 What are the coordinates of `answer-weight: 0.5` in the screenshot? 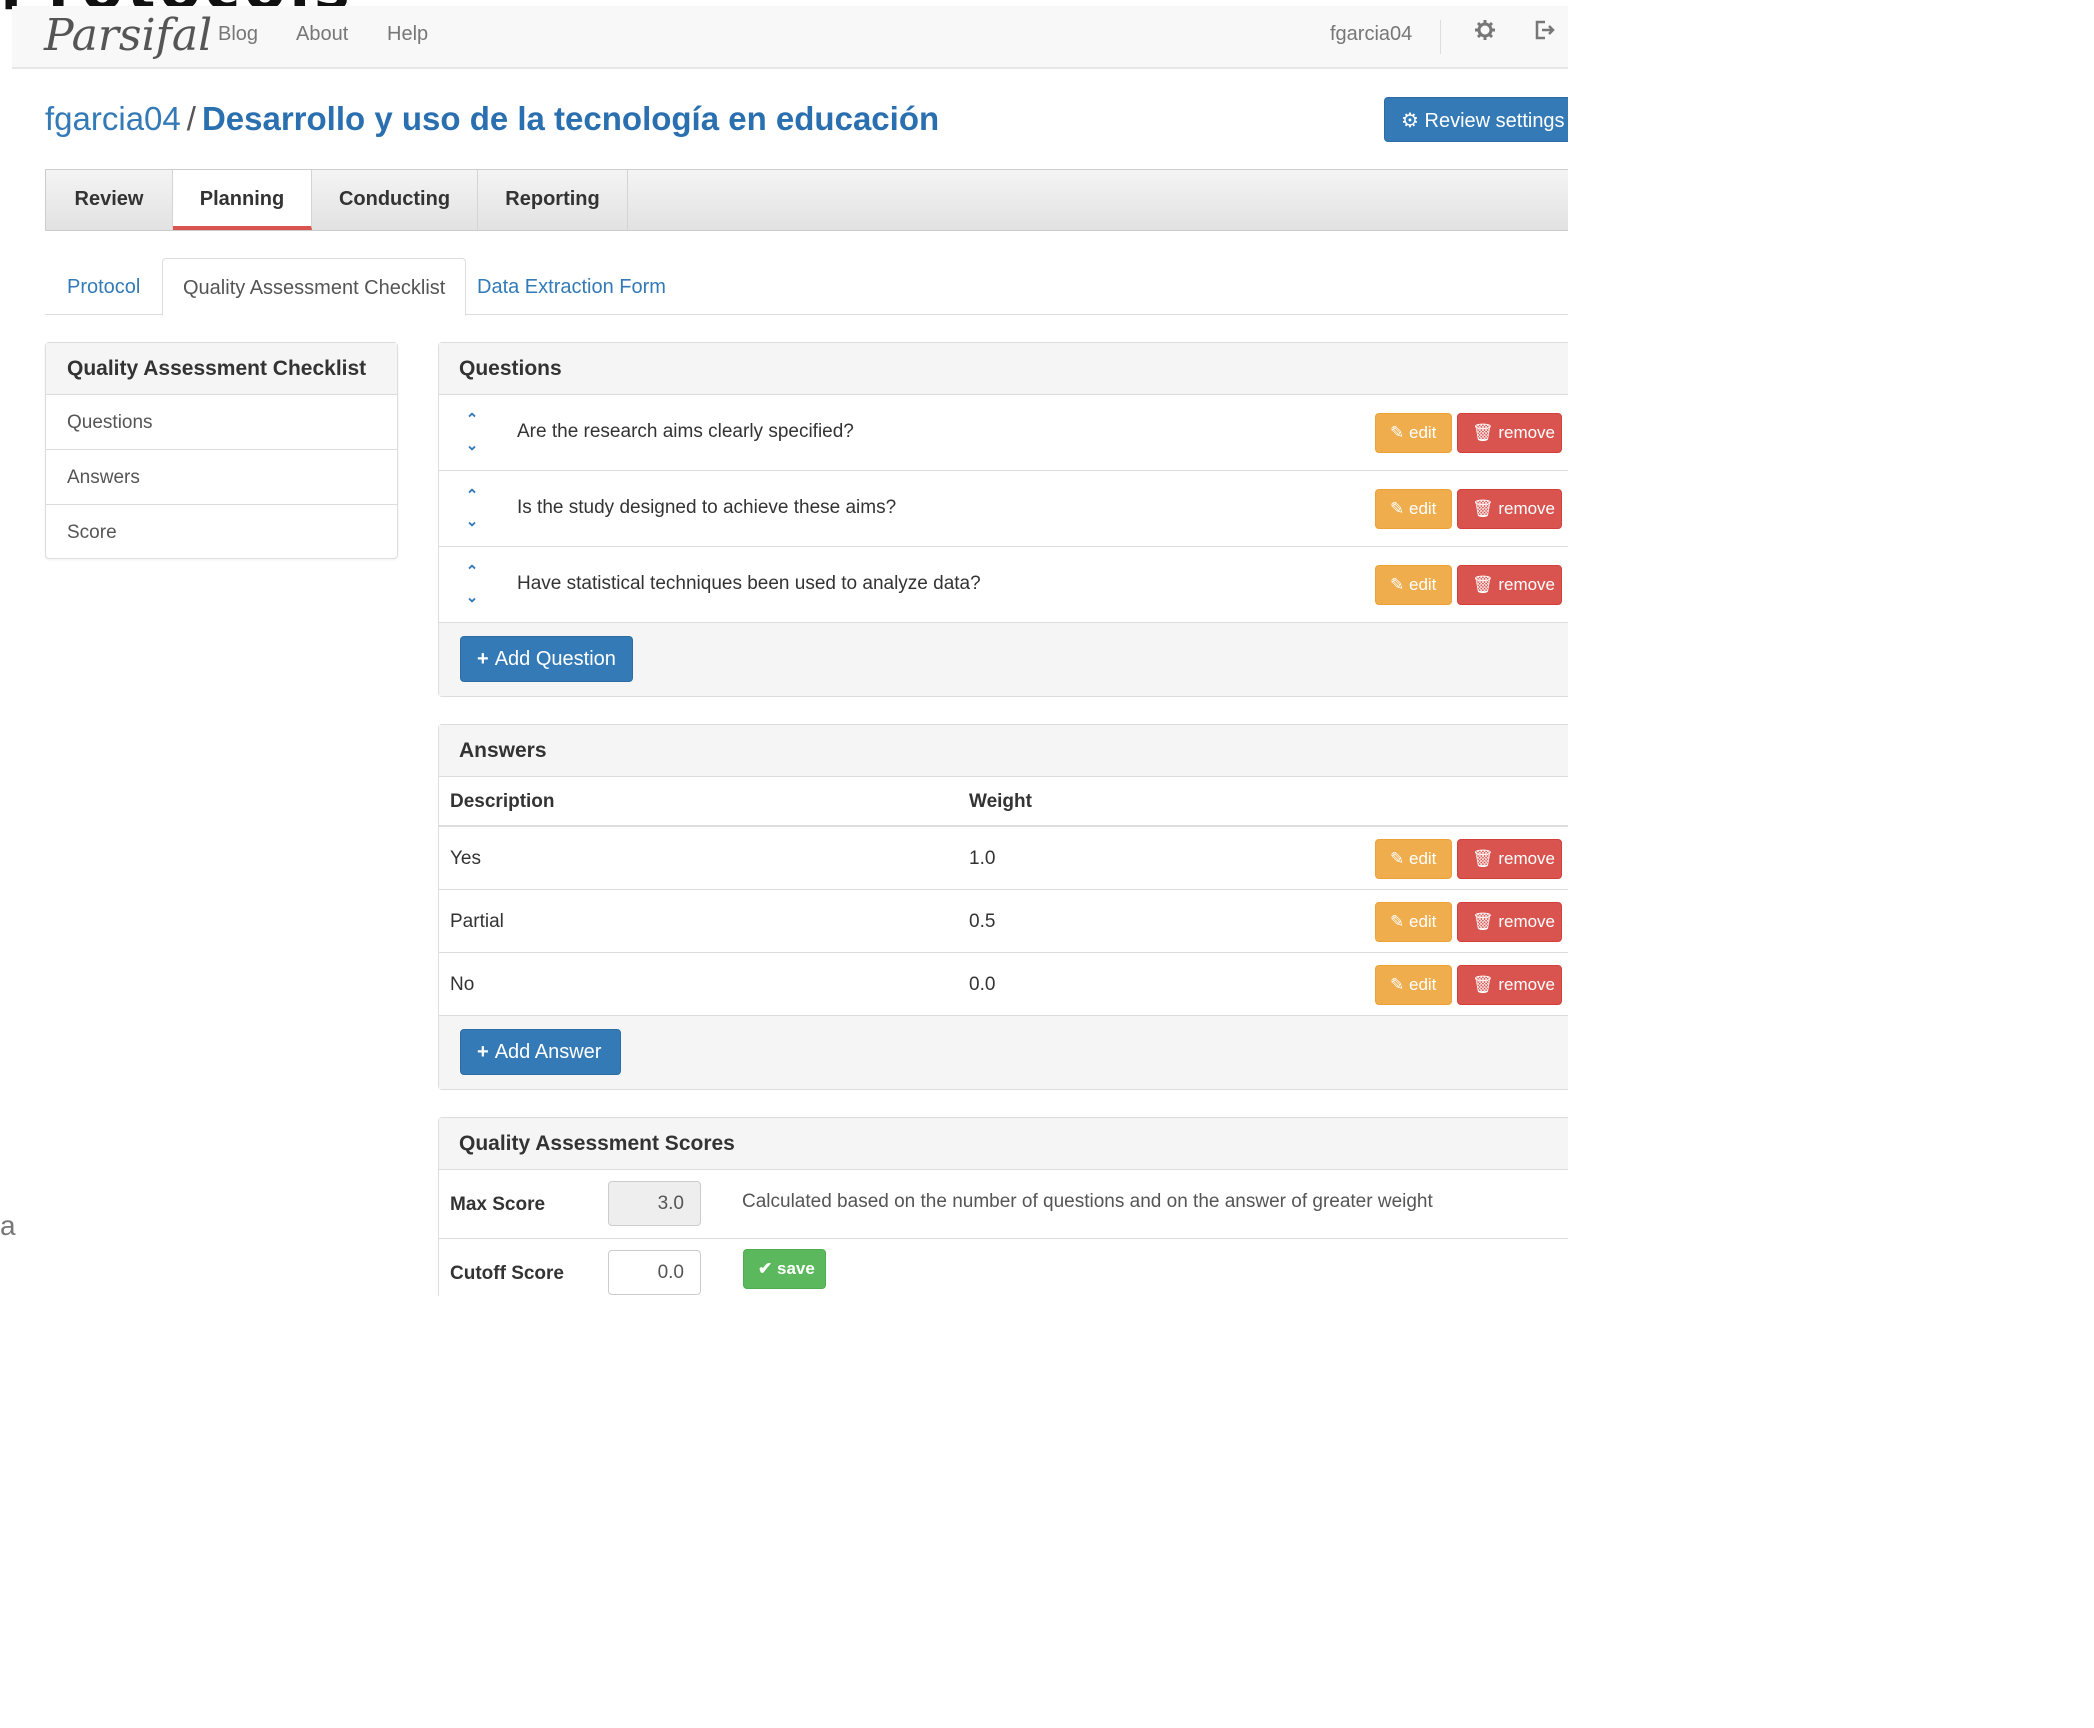 It's located at (982, 921).